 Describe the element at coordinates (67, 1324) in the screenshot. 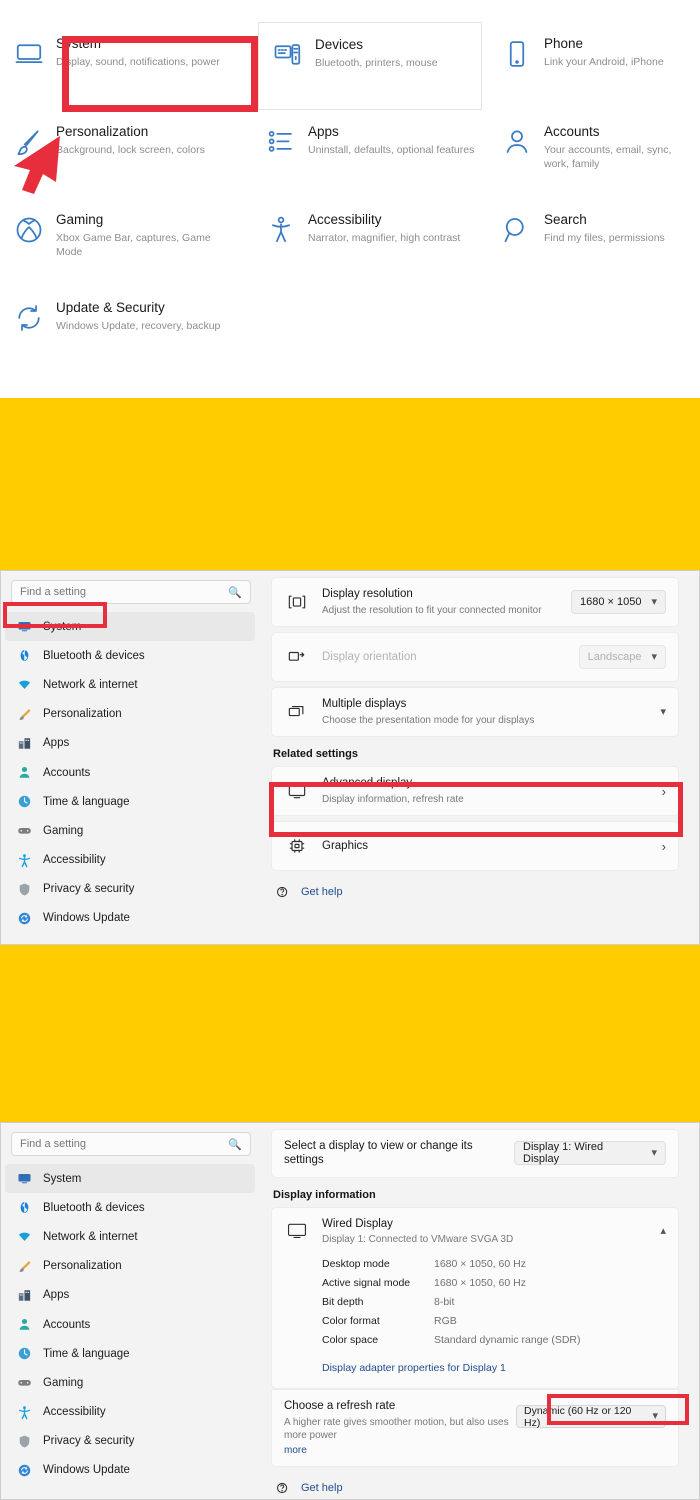

I see `sidebar-item-label: Accounts` at that location.